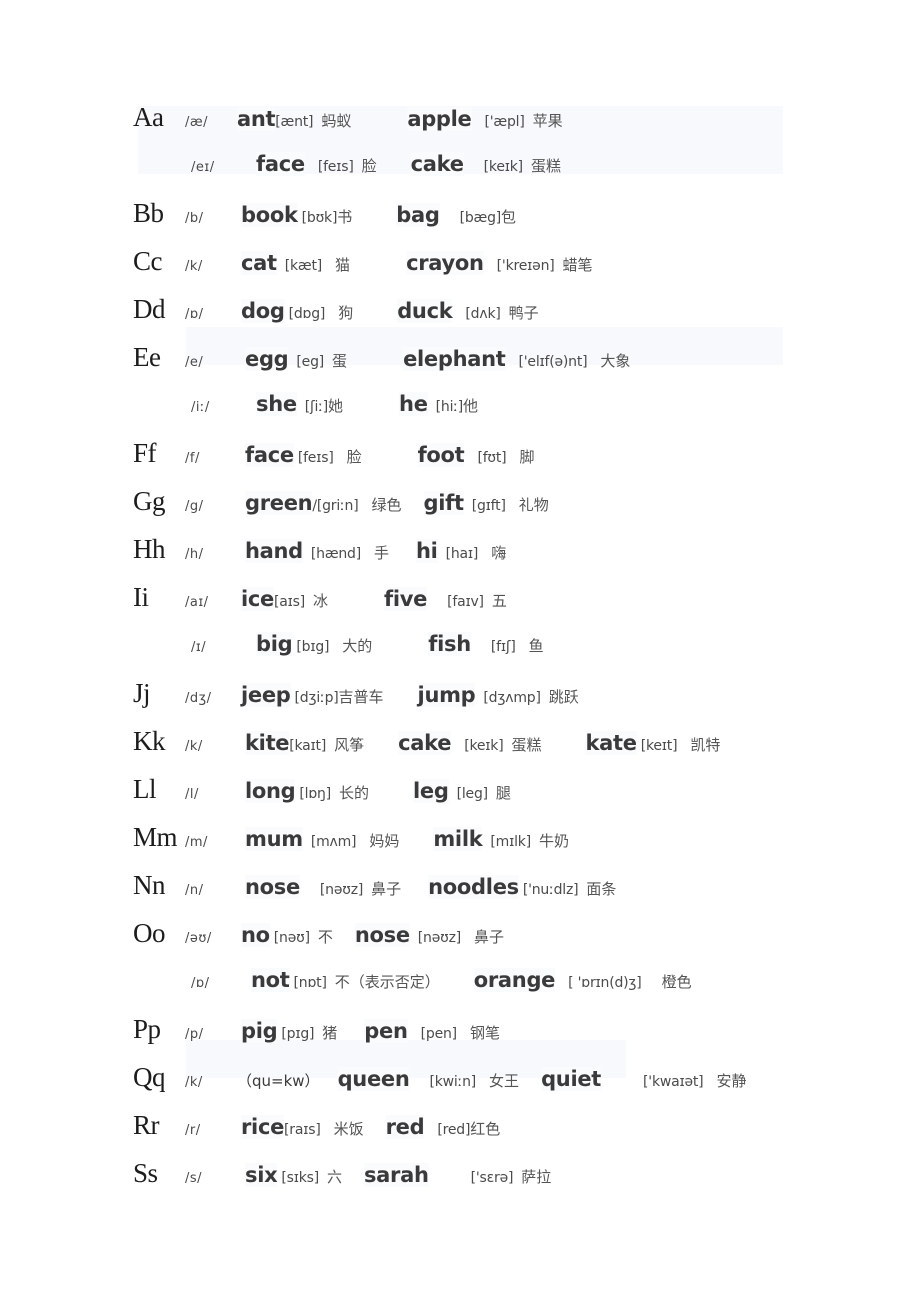  I want to click on chinese-gloss: 六, so click(334, 1177).